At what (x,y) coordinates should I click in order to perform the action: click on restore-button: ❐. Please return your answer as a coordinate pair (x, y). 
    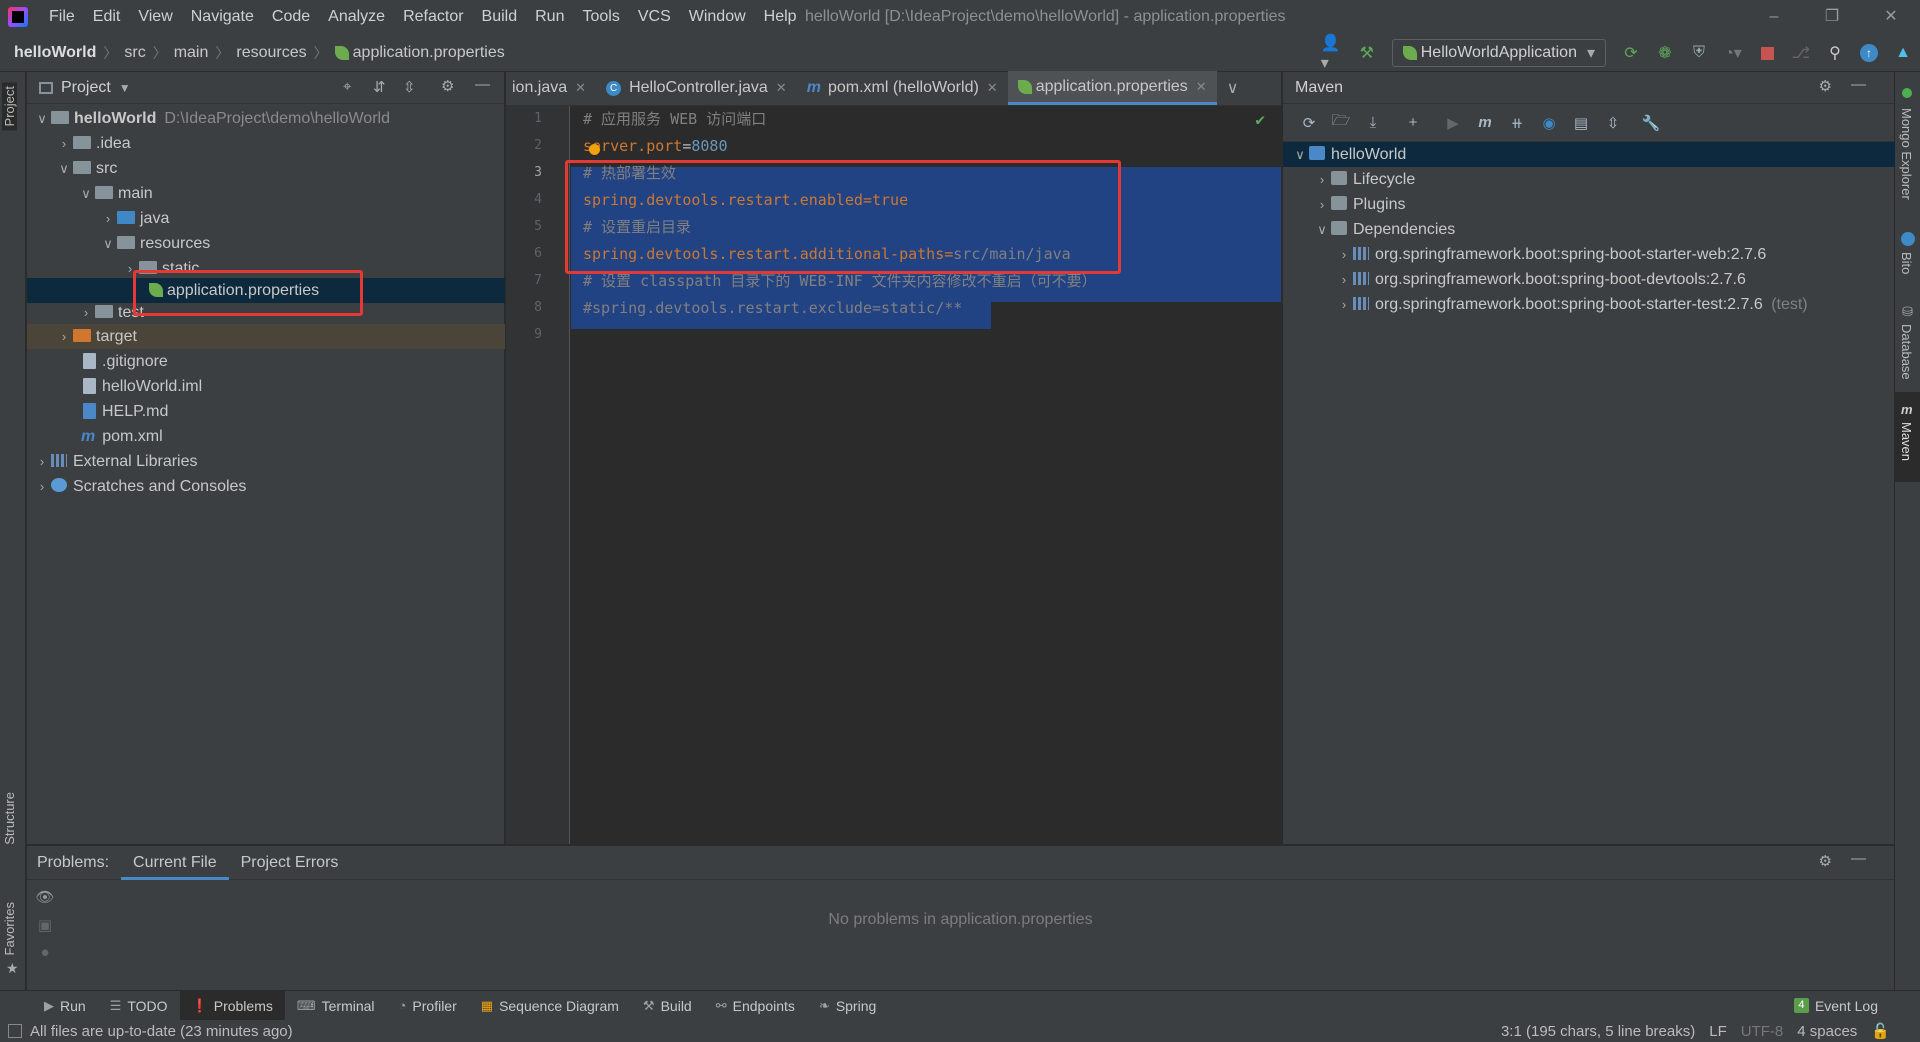
    Looking at the image, I should click on (1832, 17).